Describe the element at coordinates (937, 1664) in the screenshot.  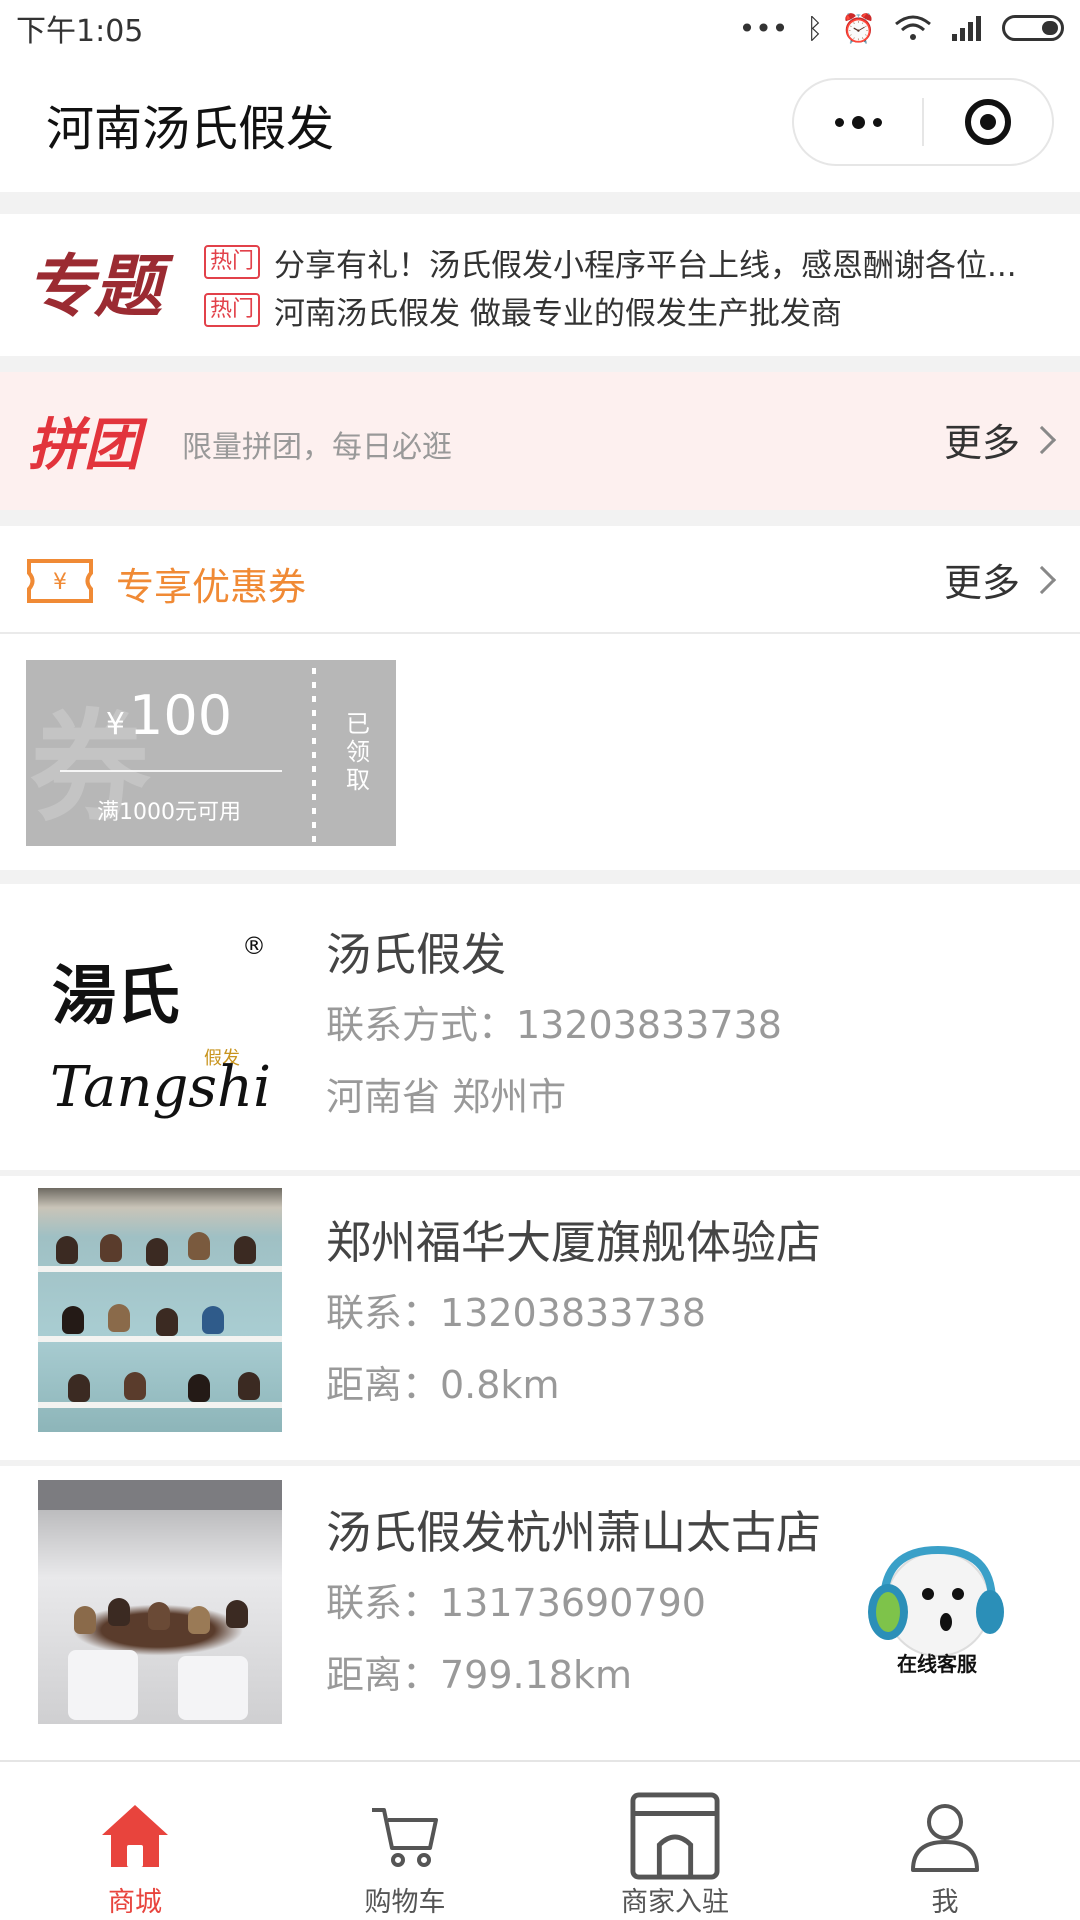
I see `online-service-label: 在线客服` at that location.